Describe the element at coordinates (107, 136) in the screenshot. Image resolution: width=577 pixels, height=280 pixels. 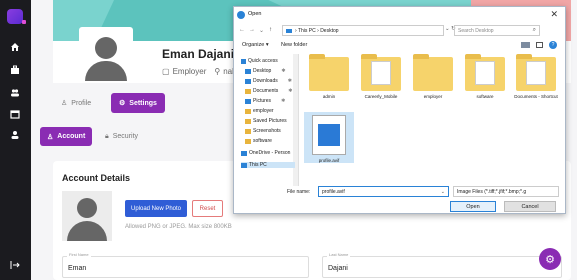
I see `lock-icon: 🔒︎` at that location.